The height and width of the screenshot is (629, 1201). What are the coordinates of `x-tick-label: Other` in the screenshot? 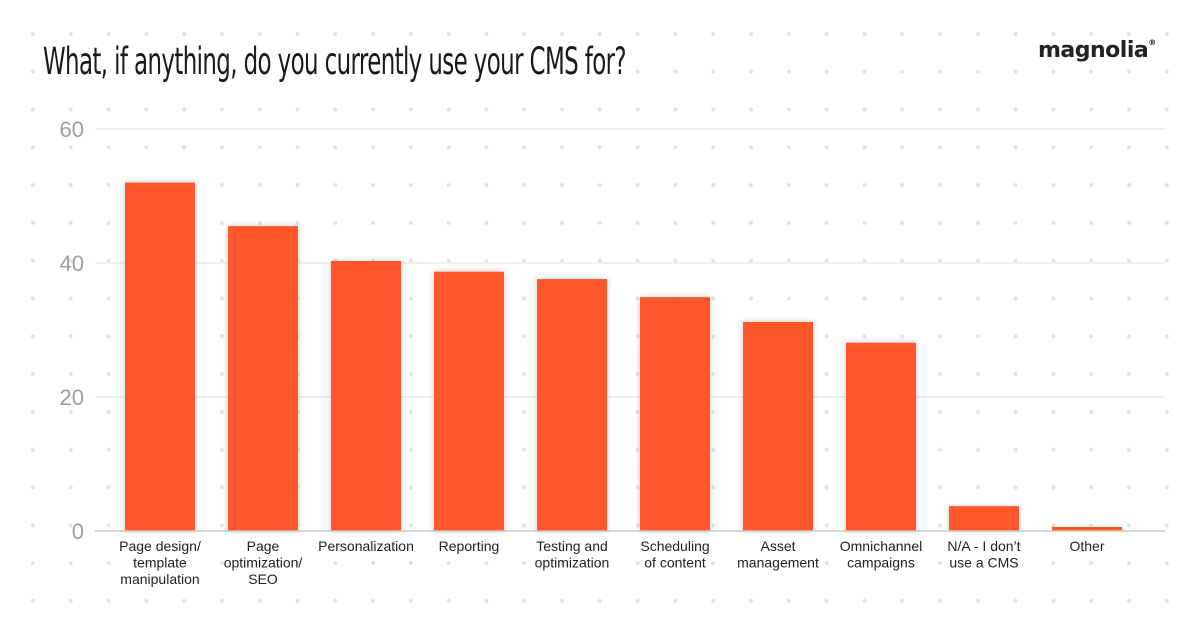 It's located at (1086, 546).